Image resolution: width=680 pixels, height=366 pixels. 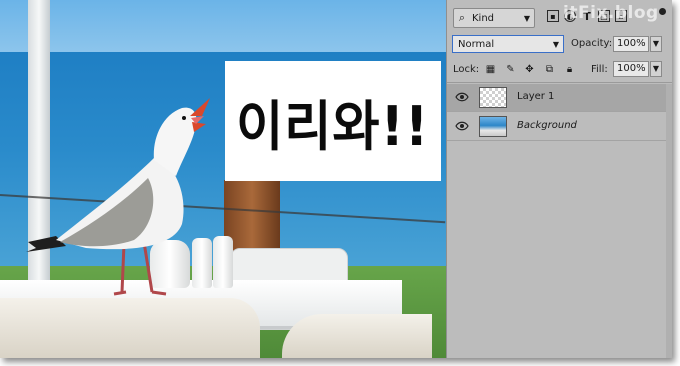 I want to click on lock-image-pixels-icon: ✎, so click(x=510, y=69).